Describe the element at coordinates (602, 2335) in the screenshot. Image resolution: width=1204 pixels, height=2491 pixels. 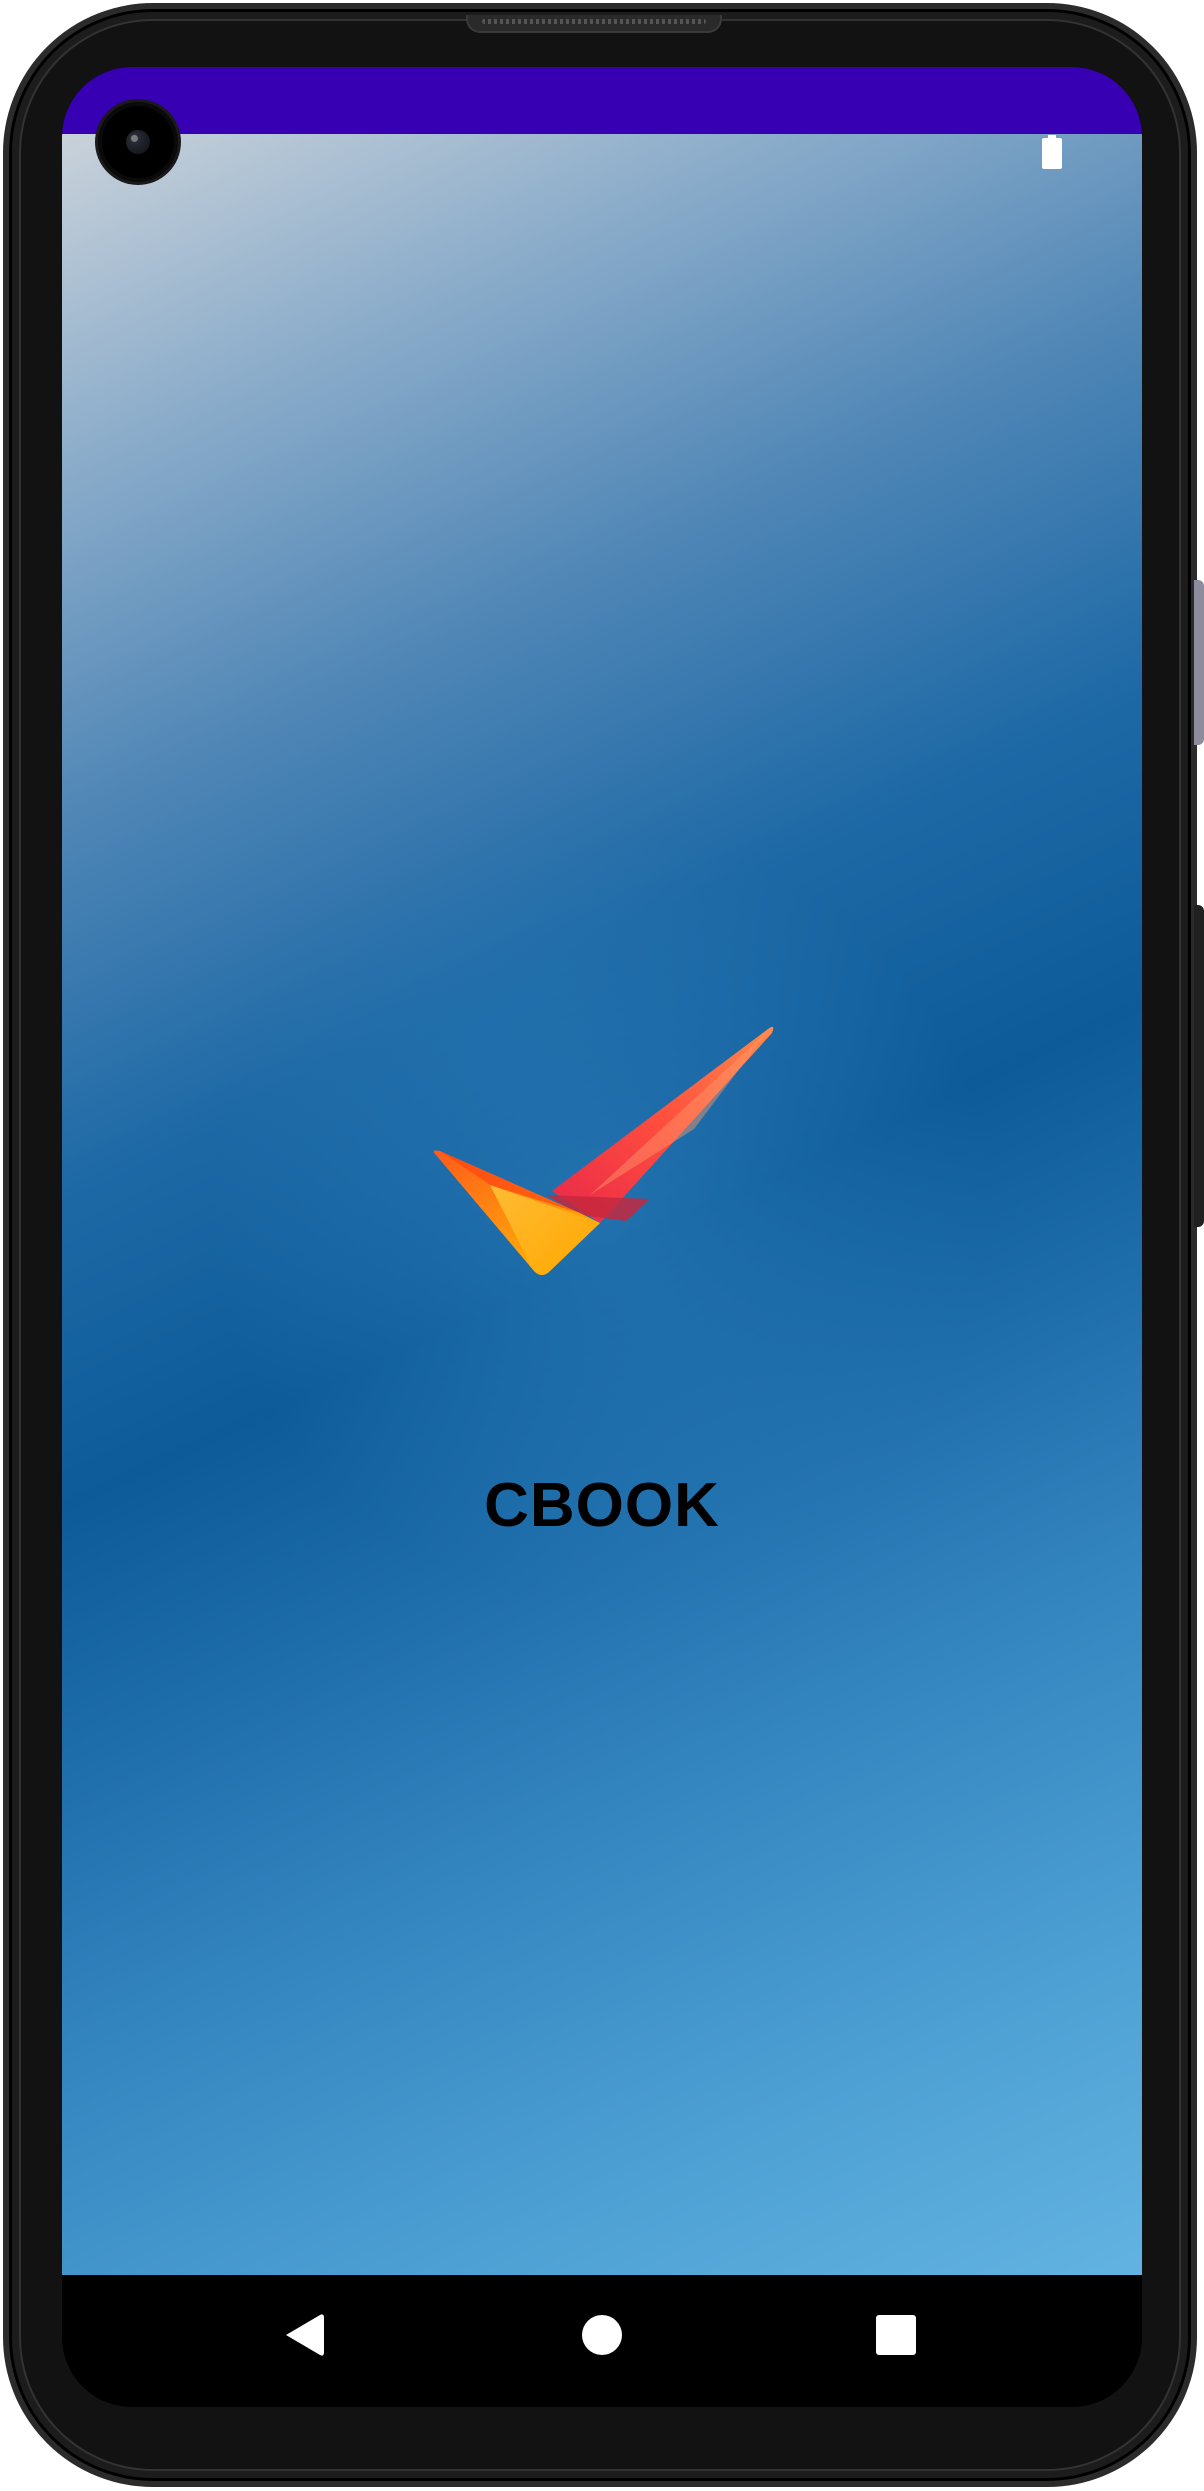
I see `home-circle-icon` at that location.